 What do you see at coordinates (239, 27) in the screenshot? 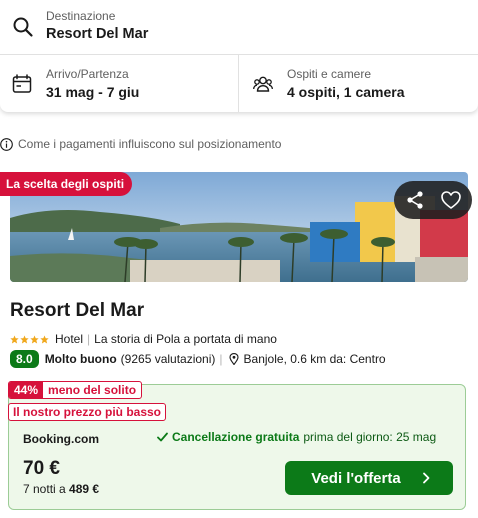
I see `destination-field: Destinazione Resort Del Mar` at bounding box center [239, 27].